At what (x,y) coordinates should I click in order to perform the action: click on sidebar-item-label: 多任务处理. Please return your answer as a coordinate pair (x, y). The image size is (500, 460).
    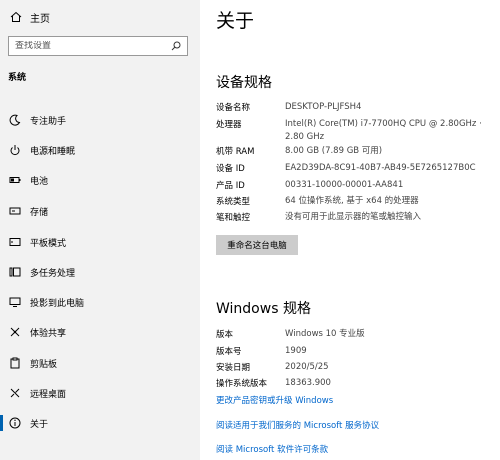
    Looking at the image, I should click on (53, 273).